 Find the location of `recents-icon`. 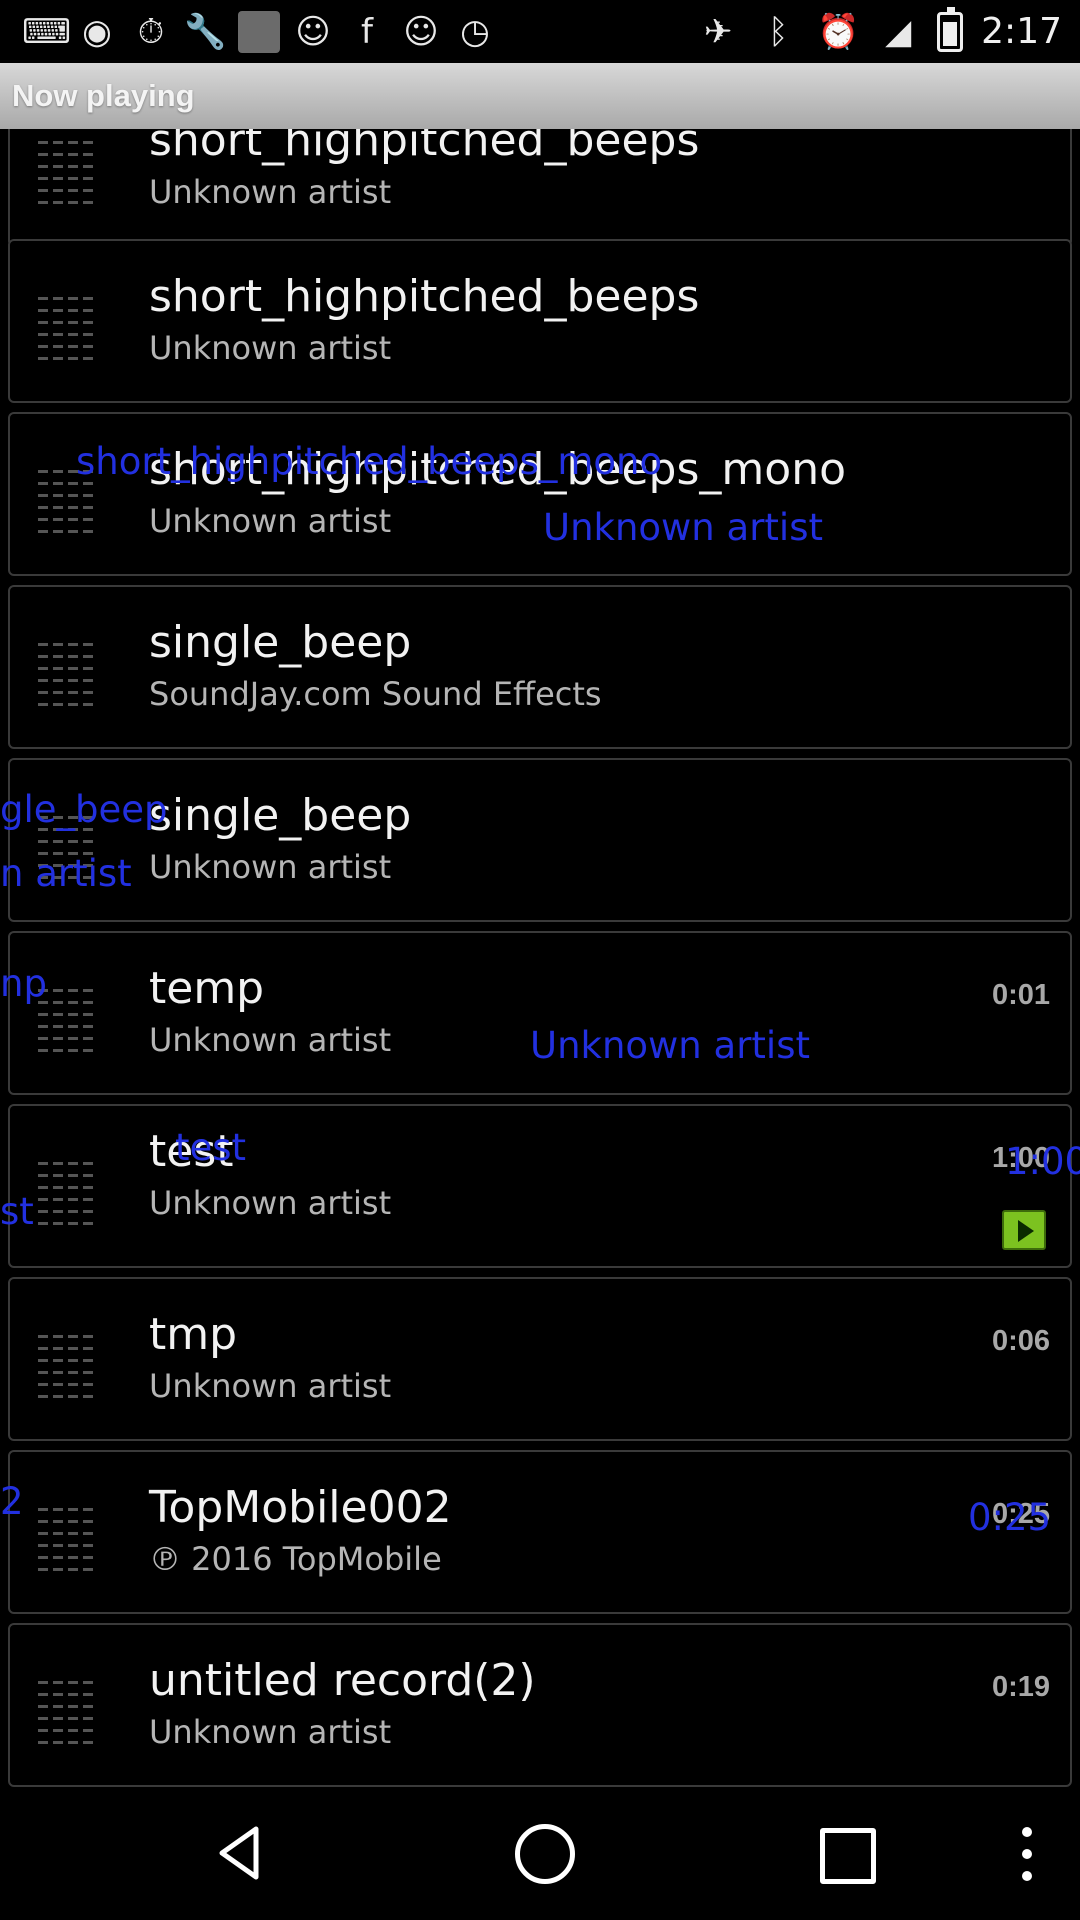

recents-icon is located at coordinates (848, 1856).